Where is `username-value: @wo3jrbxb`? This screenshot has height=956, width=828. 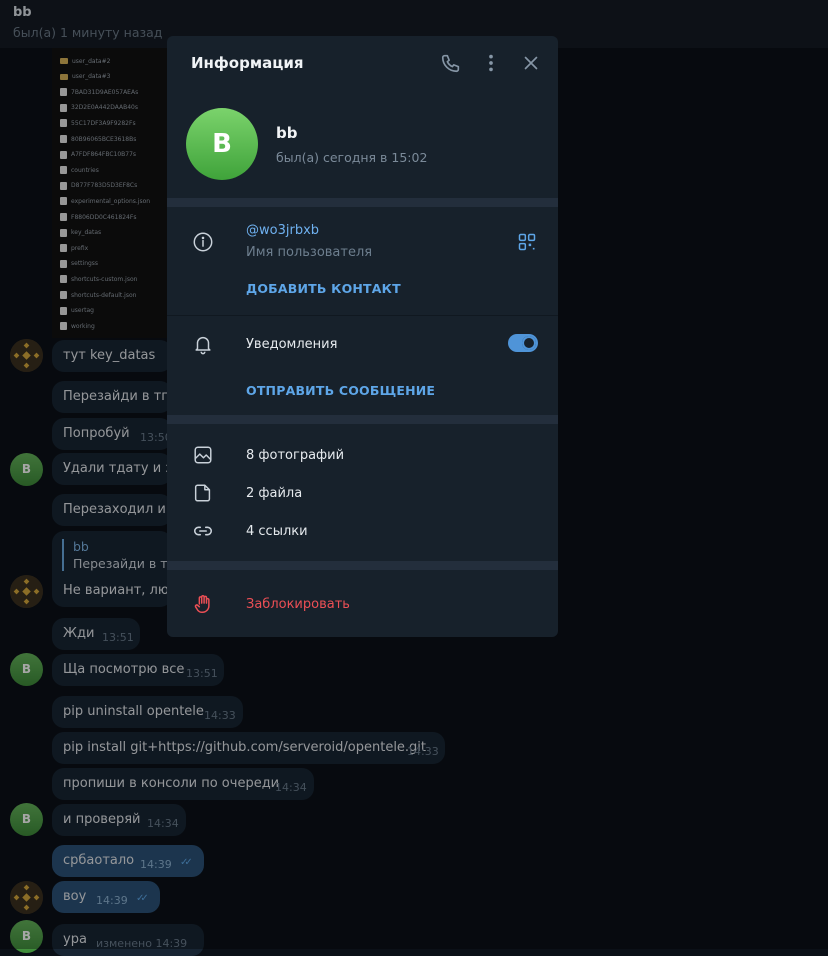 username-value: @wo3jrbxb is located at coordinates (282, 230).